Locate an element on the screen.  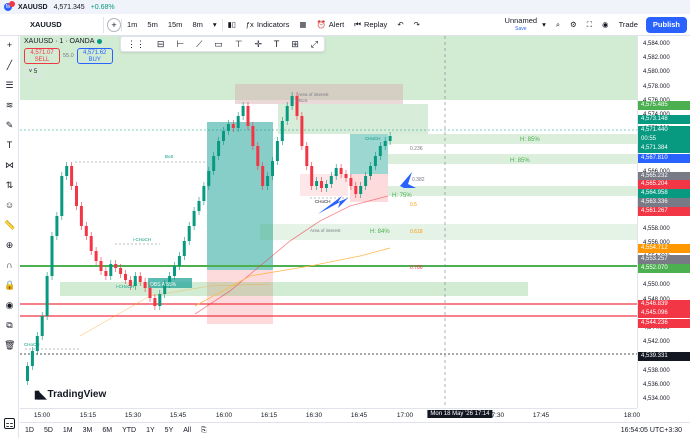
lock-icon: 🔒 is located at coordinates (9, 285).